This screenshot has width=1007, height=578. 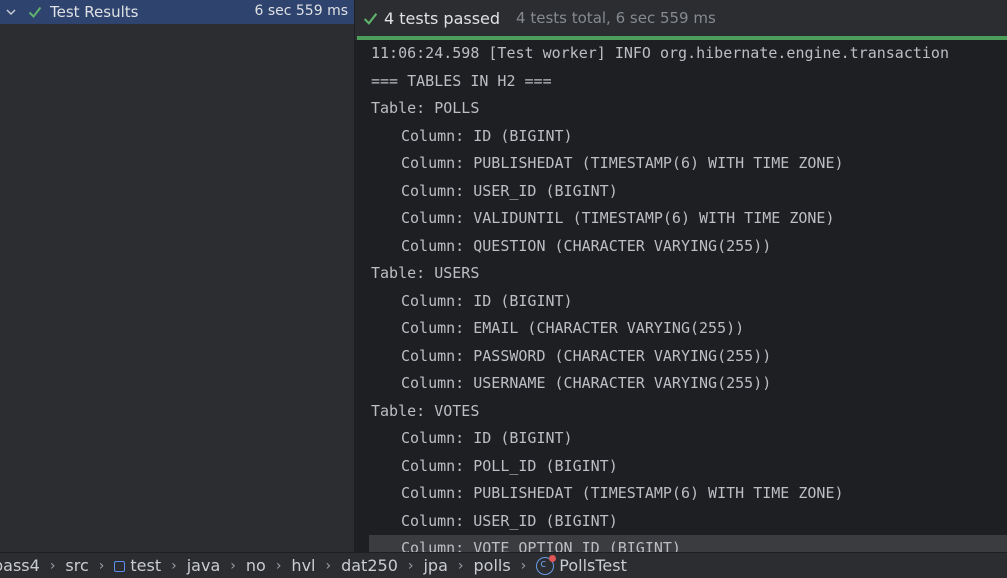 I want to click on breadcrumb-item: hvl, so click(x=303, y=565).